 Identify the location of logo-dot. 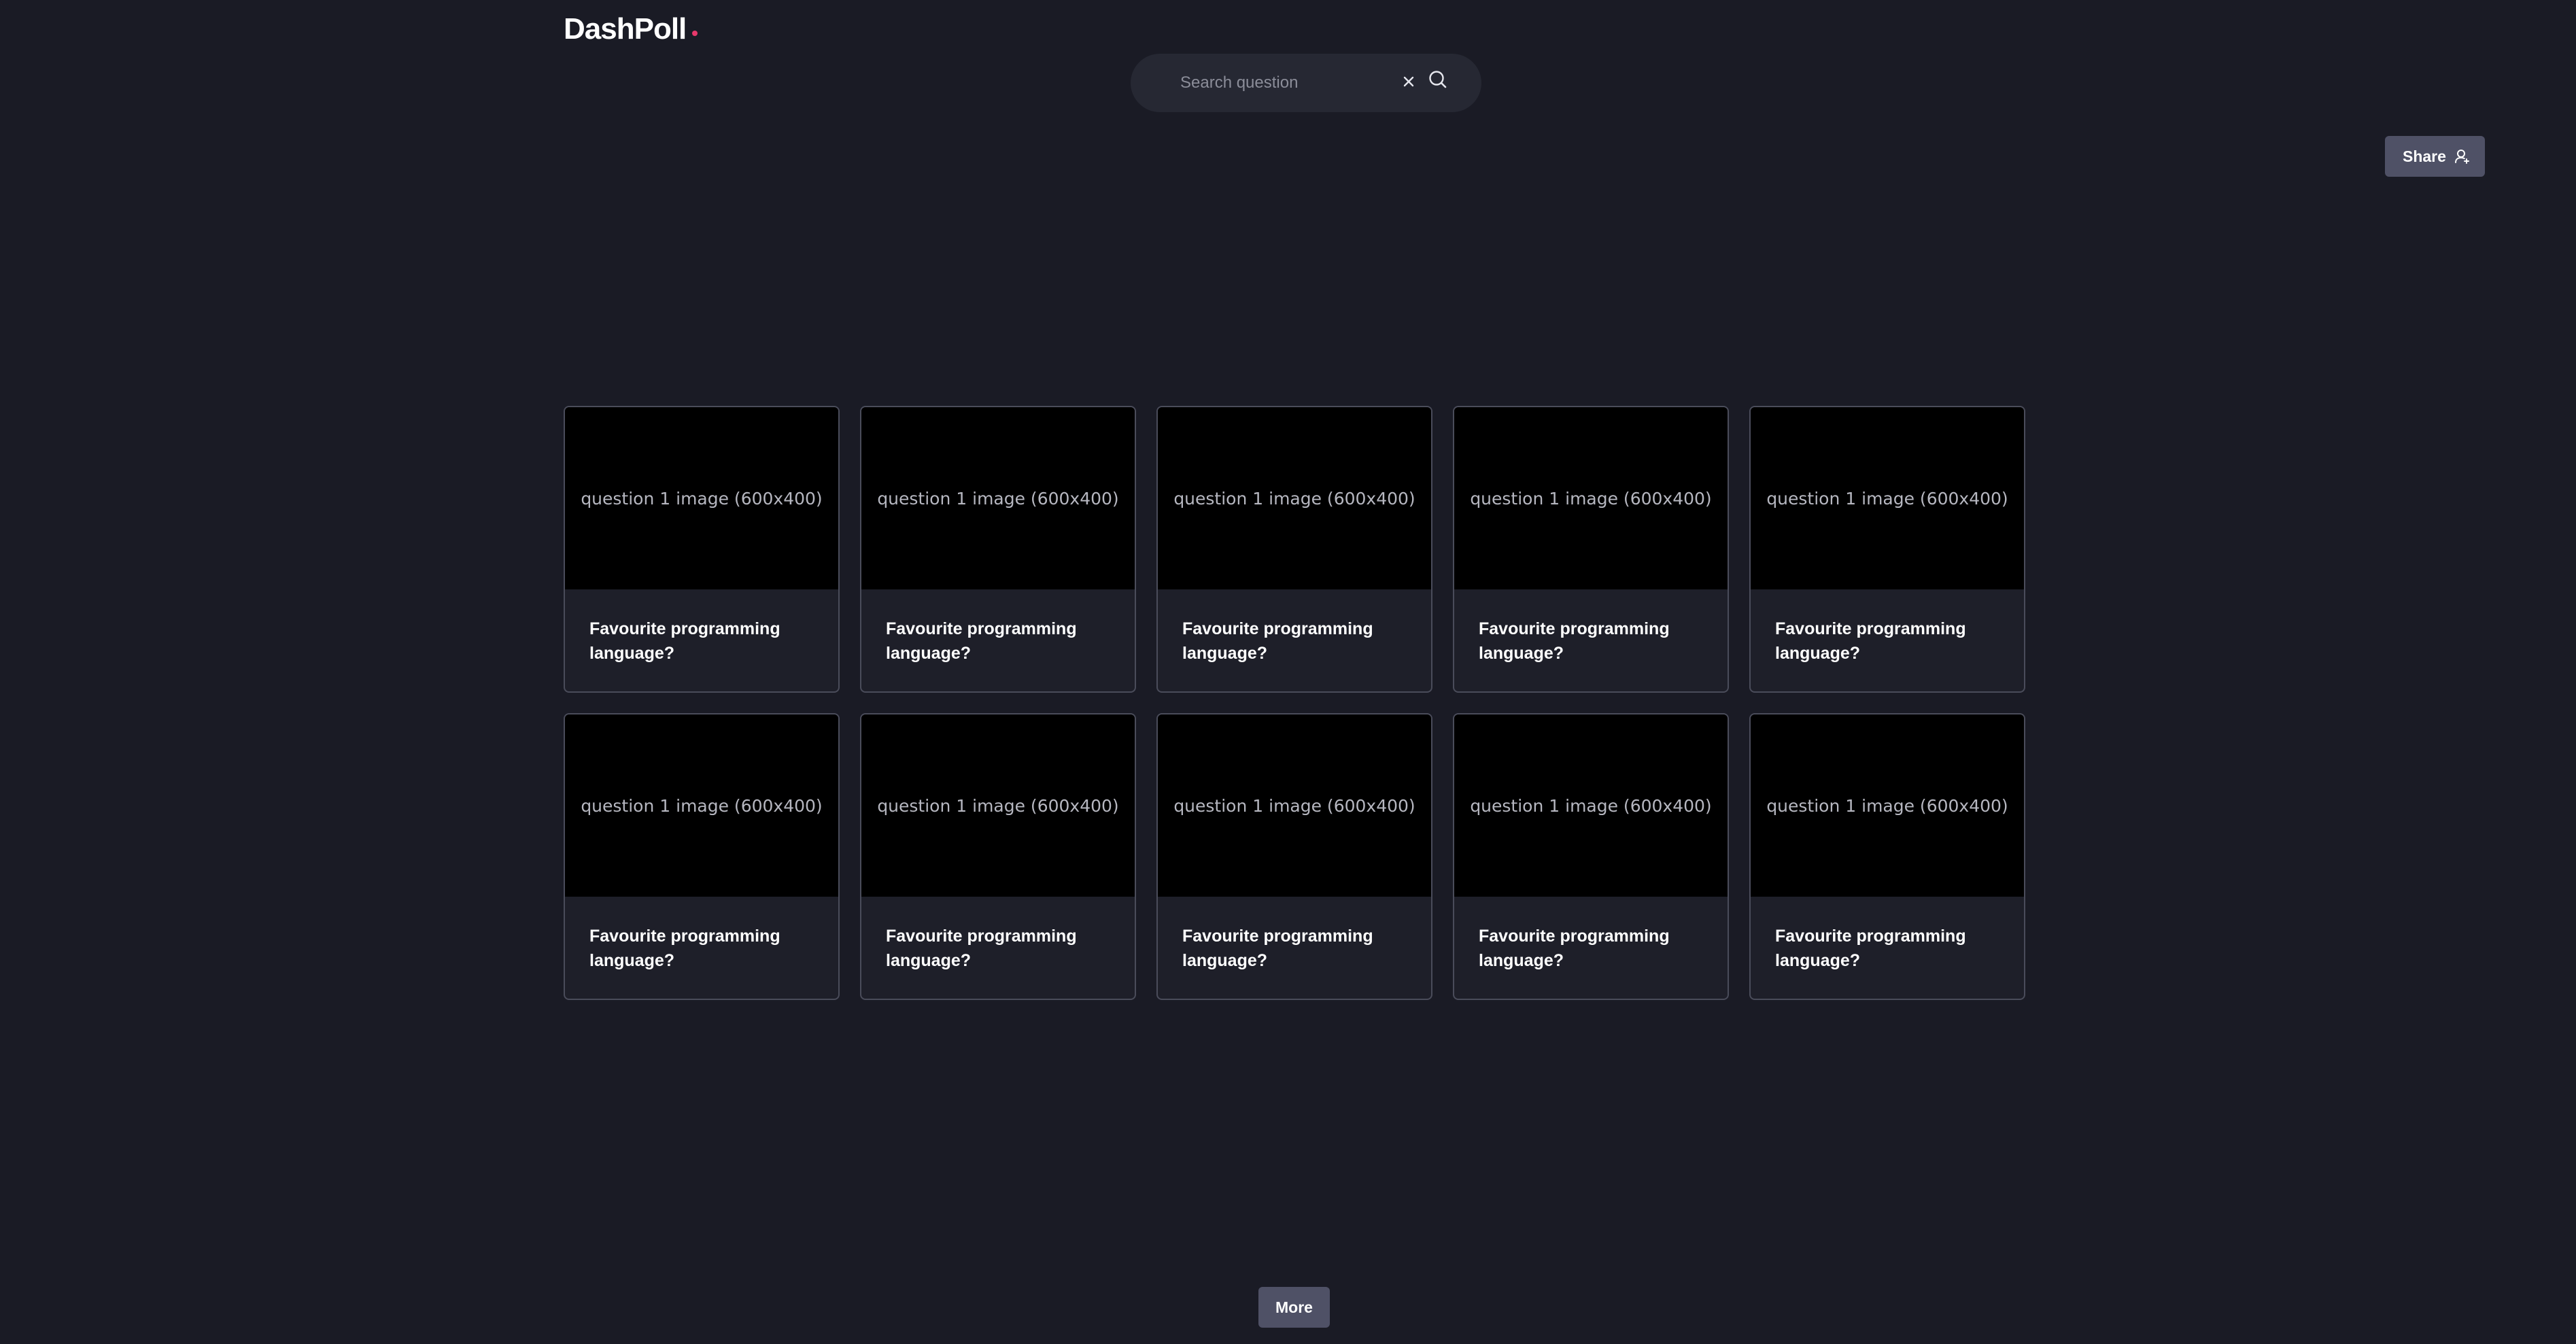
(695, 33).